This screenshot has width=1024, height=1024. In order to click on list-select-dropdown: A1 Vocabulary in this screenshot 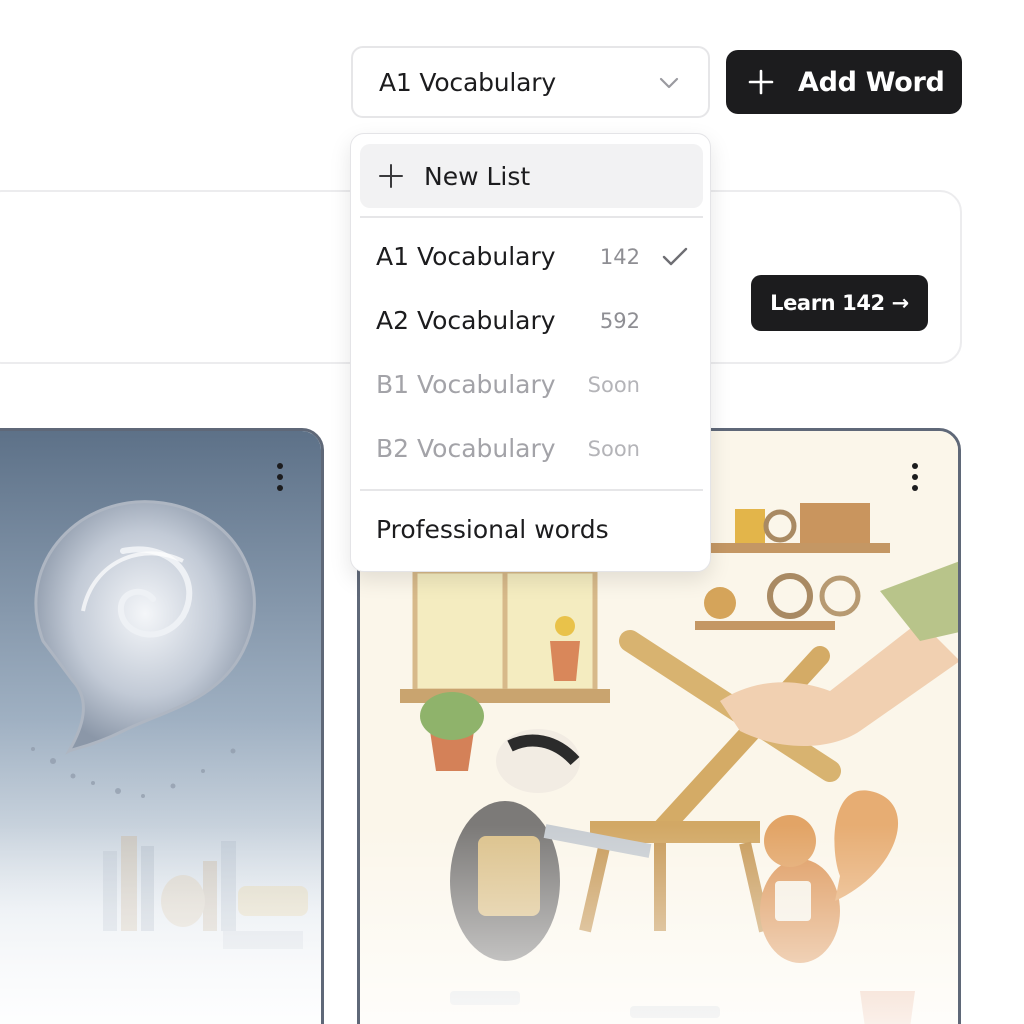, I will do `click(530, 82)`.